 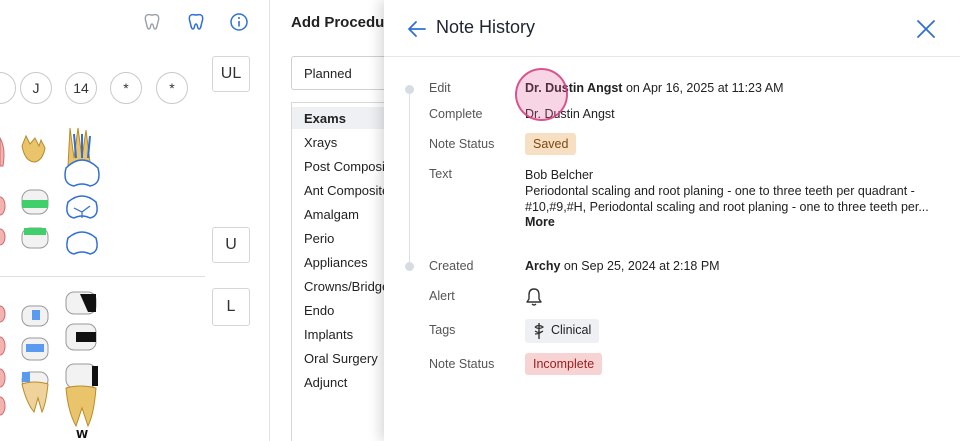 What do you see at coordinates (152, 22) in the screenshot?
I see `tooth-outline-icon` at bounding box center [152, 22].